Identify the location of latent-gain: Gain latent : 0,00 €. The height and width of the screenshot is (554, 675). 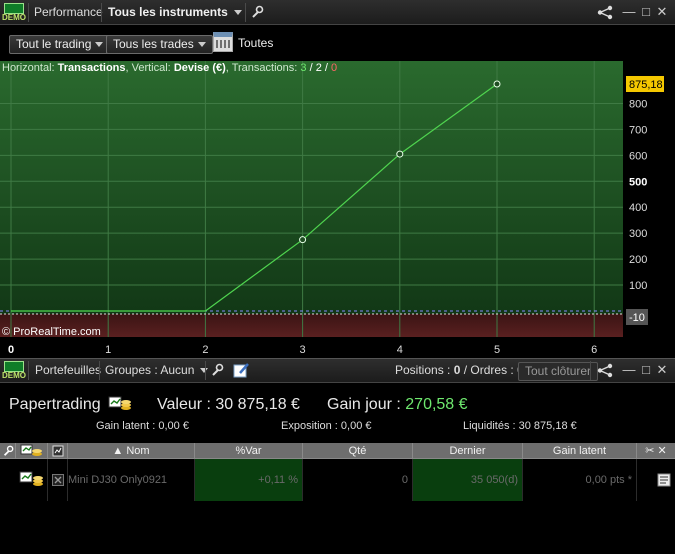
(142, 426).